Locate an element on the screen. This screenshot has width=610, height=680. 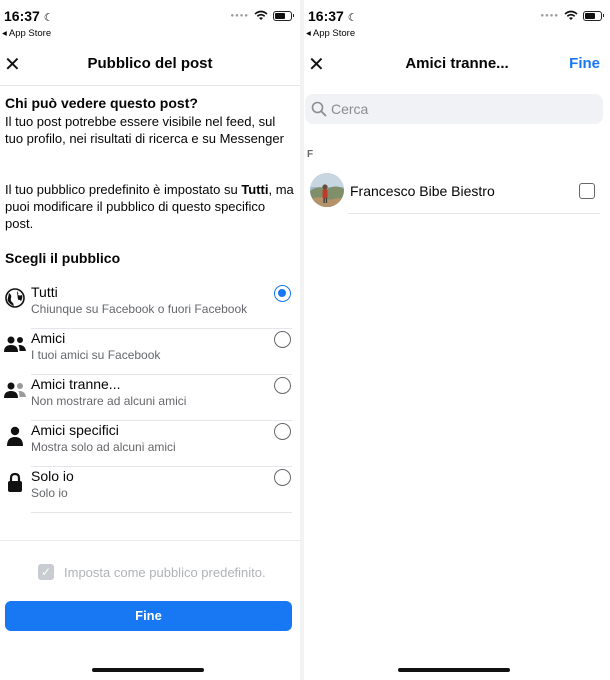
audience-option-friends: Amici I tuoi amici su Facebook is located at coordinates (150, 352).